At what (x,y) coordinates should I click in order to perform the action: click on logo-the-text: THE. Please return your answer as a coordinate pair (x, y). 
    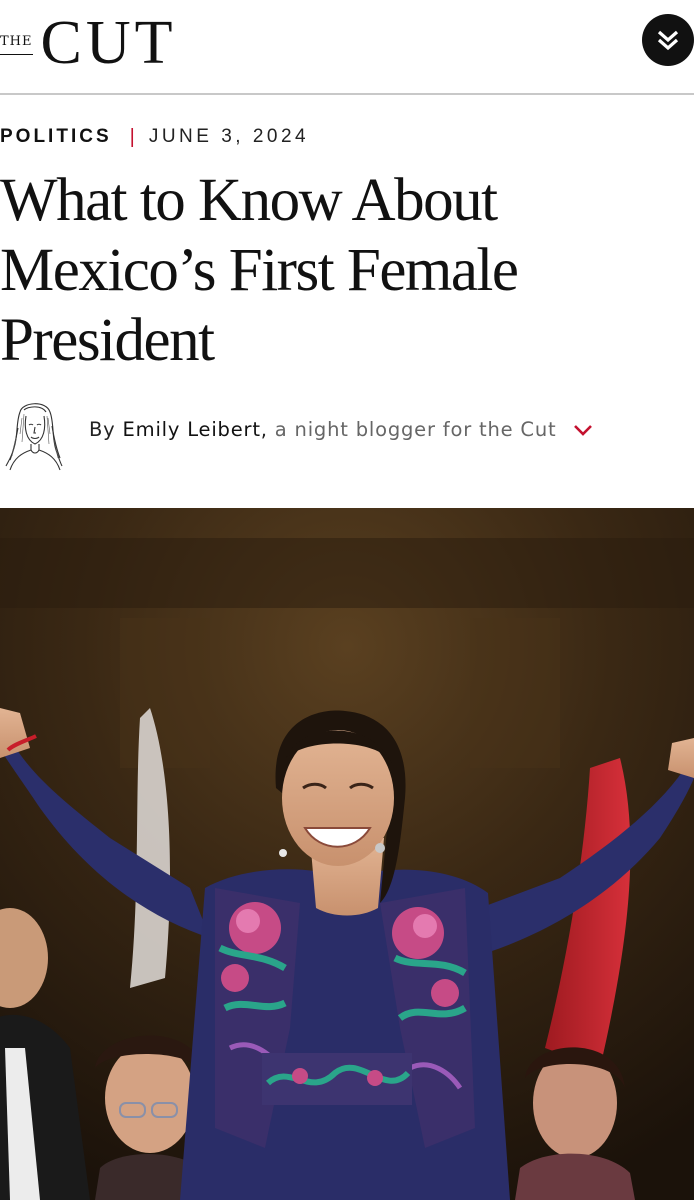
    Looking at the image, I should click on (16, 44).